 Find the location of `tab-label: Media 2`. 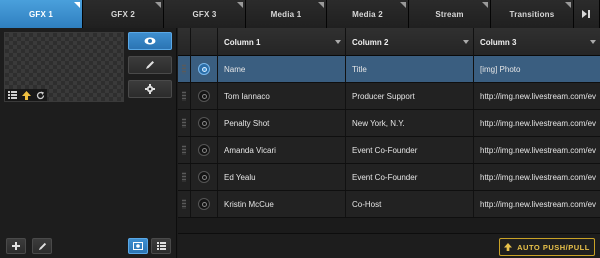

tab-label: Media 2 is located at coordinates (367, 14).